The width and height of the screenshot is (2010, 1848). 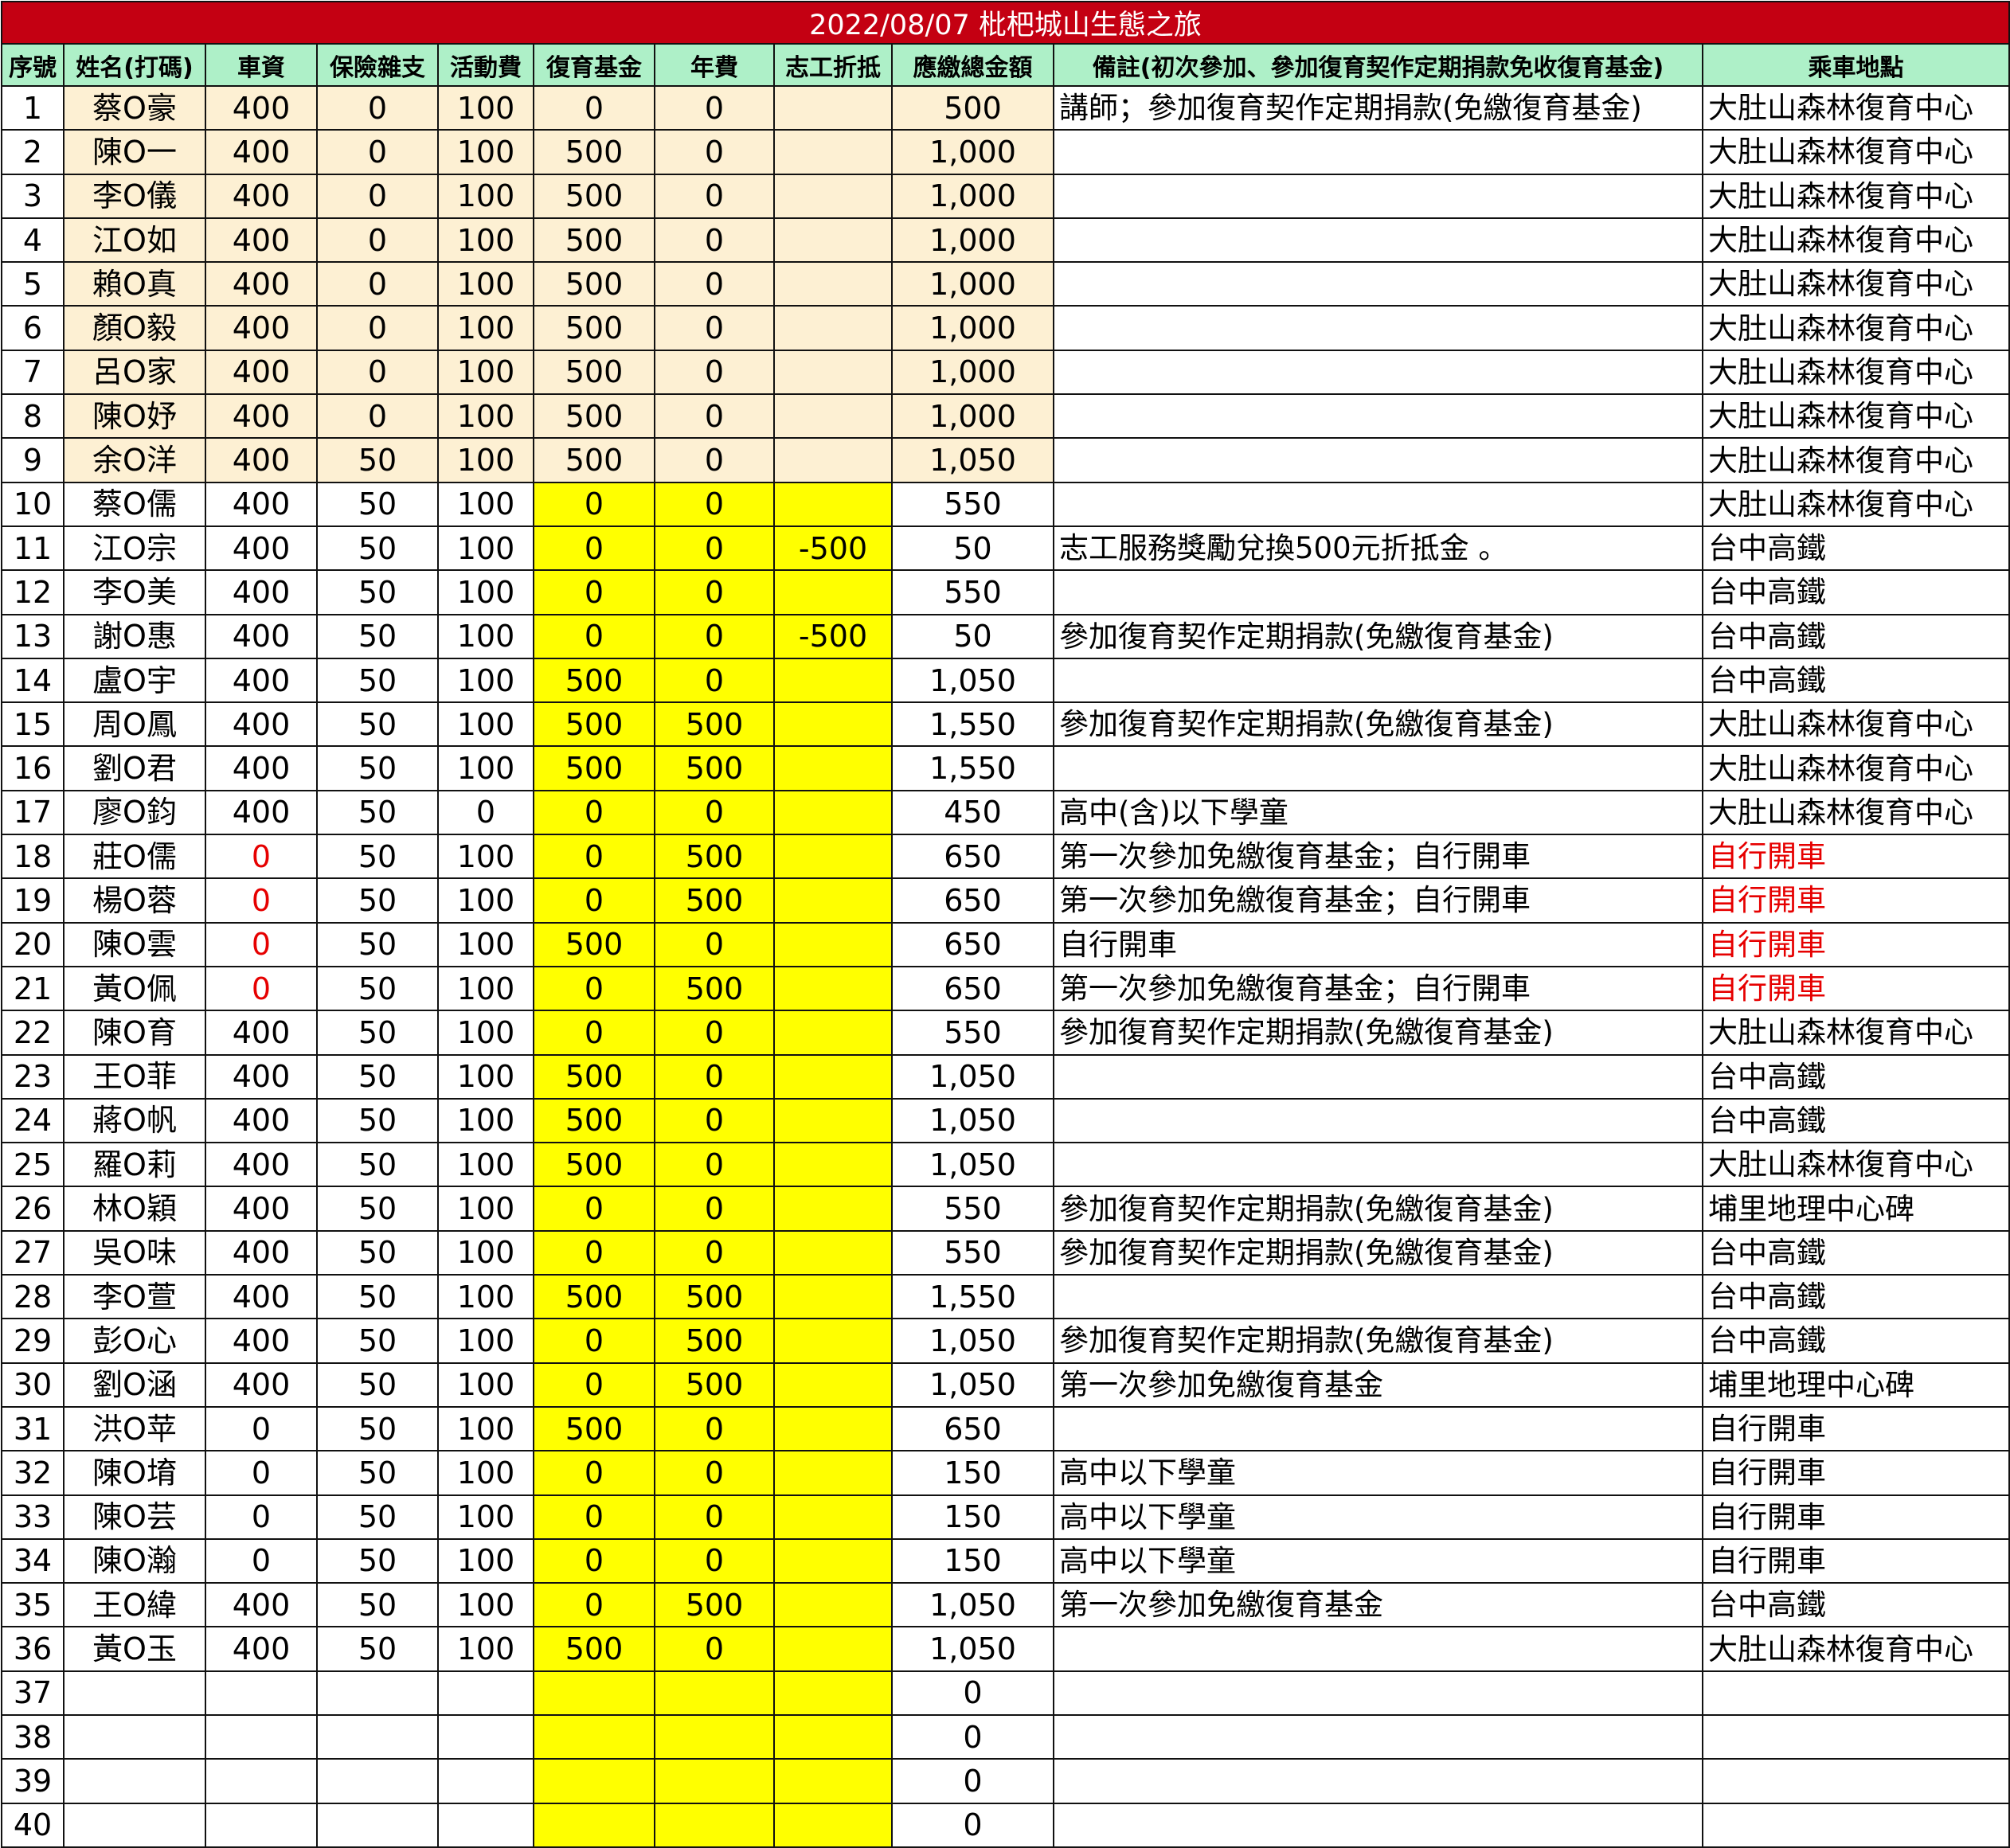 I want to click on cell-total: 0, so click(x=972, y=1781).